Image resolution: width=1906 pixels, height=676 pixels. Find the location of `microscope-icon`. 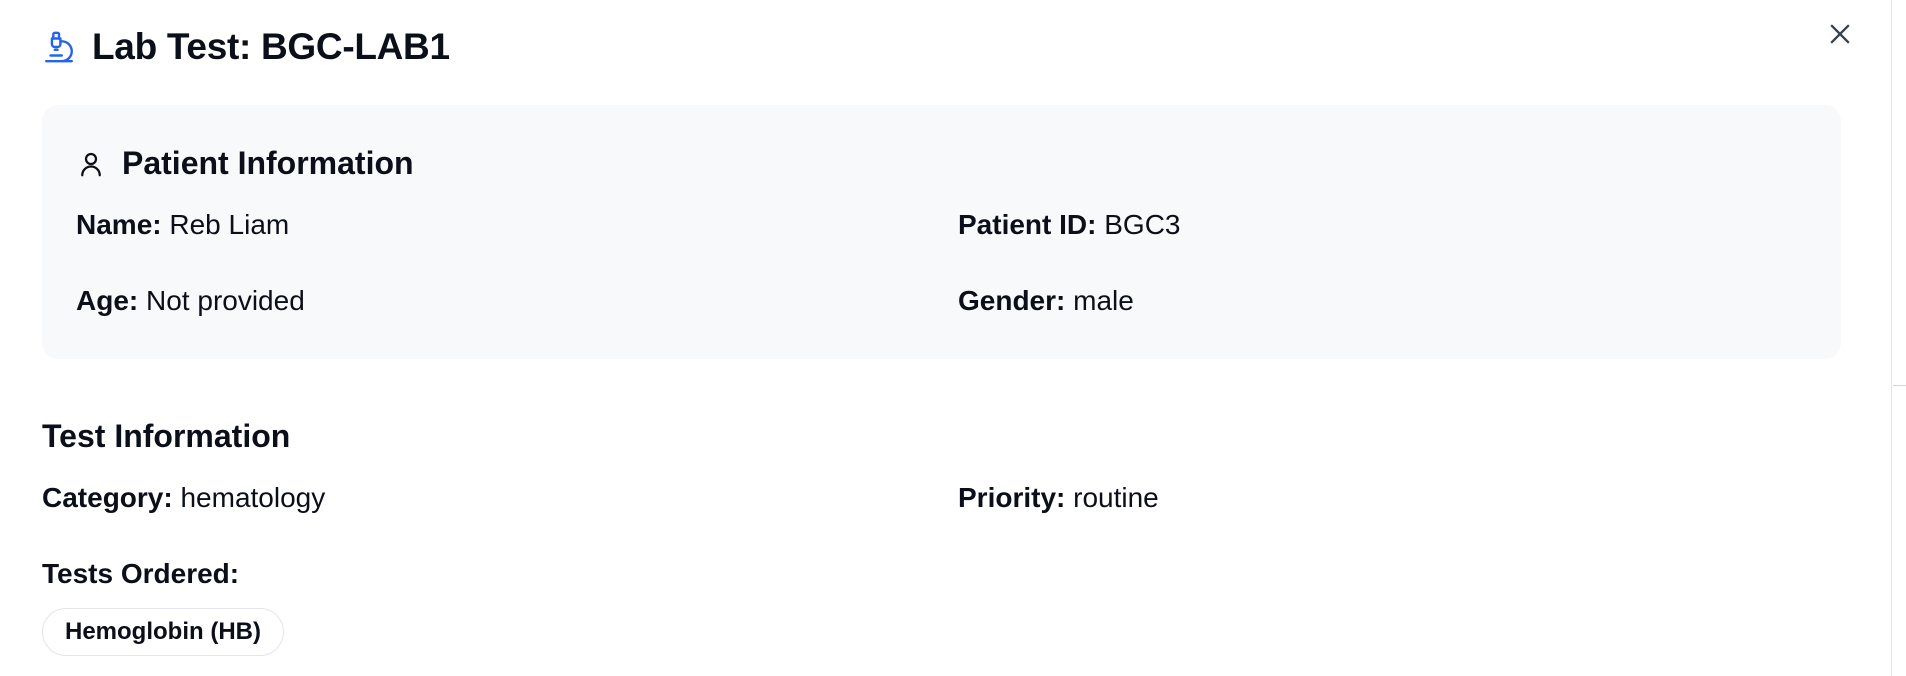

microscope-icon is located at coordinates (59, 47).